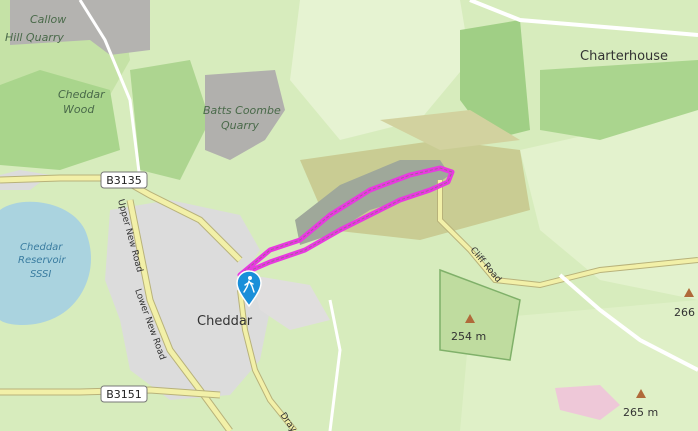 The width and height of the screenshot is (698, 431). Describe the element at coordinates (240, 125) in the screenshot. I see `batts-coombe-label: Quarry` at that location.